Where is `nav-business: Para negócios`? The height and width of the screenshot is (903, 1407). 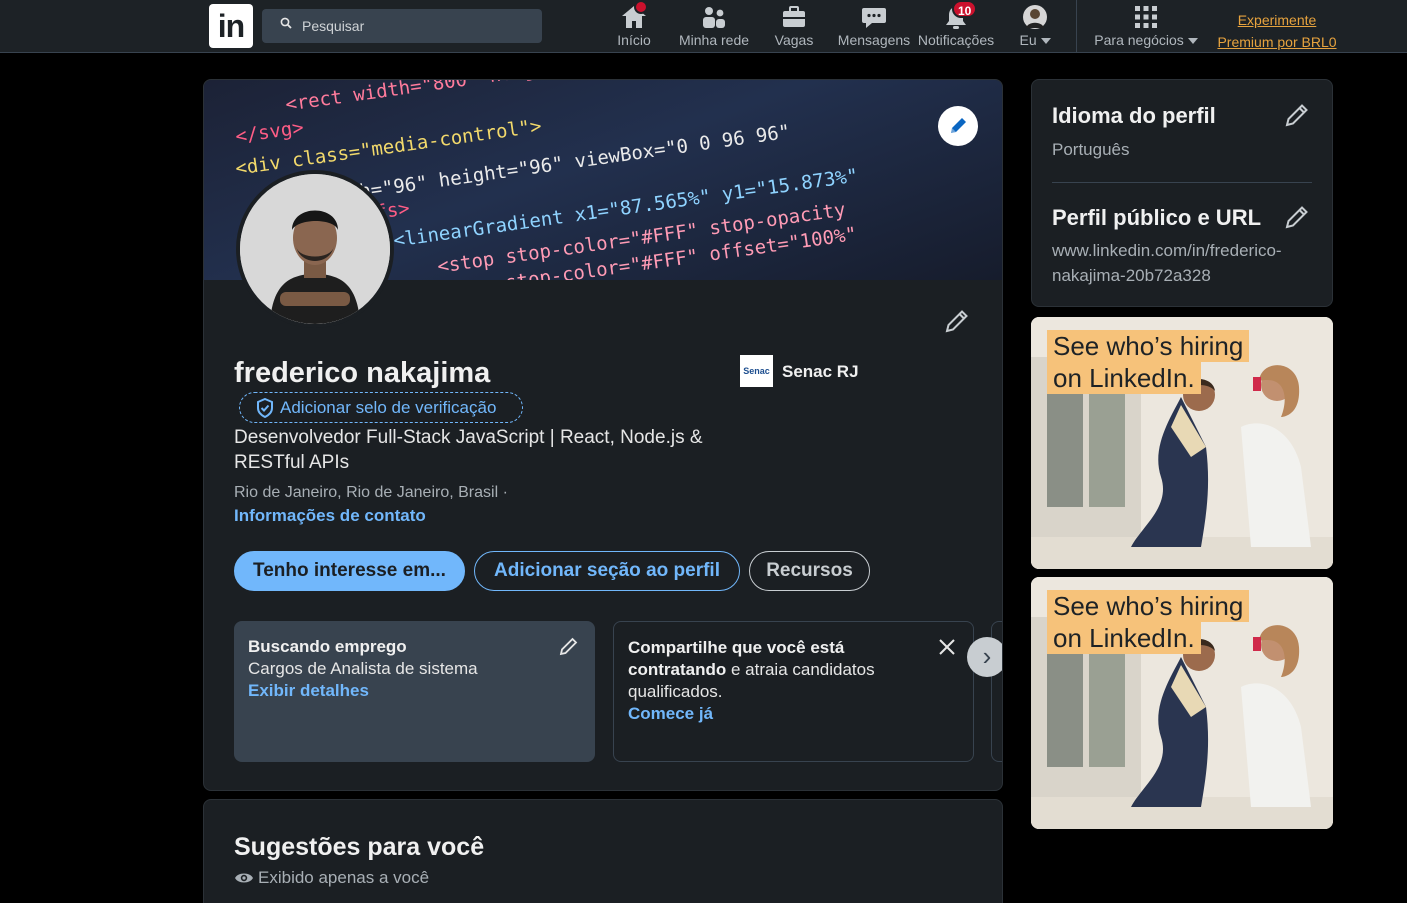
nav-business: Para negócios is located at coordinates (1146, 26).